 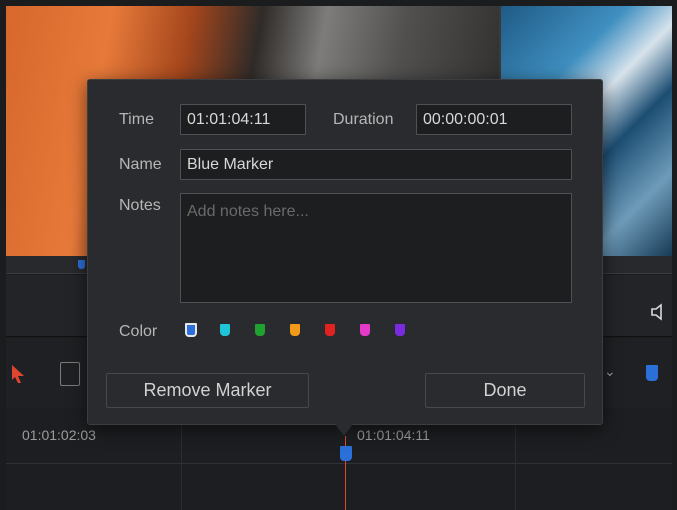 I want to click on dialog-pointer, so click(x=344, y=430).